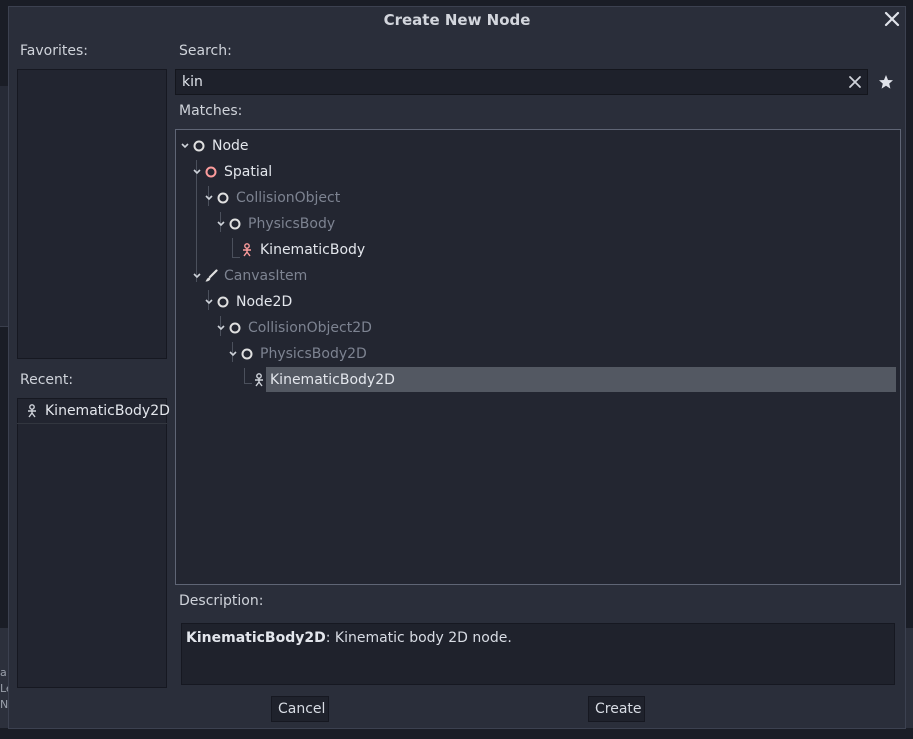  I want to click on tree-item-physics-body: PhysicsBody, so click(366, 224).